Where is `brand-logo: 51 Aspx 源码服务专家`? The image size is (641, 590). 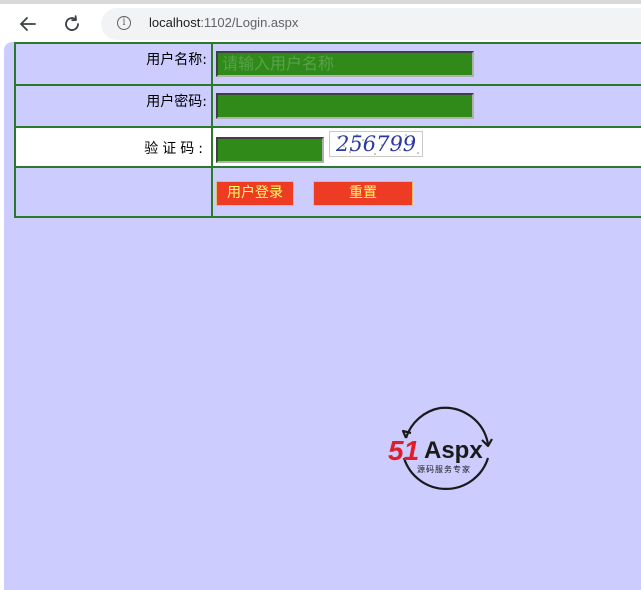 brand-logo: 51 Aspx 源码服务专家 is located at coordinates (449, 448).